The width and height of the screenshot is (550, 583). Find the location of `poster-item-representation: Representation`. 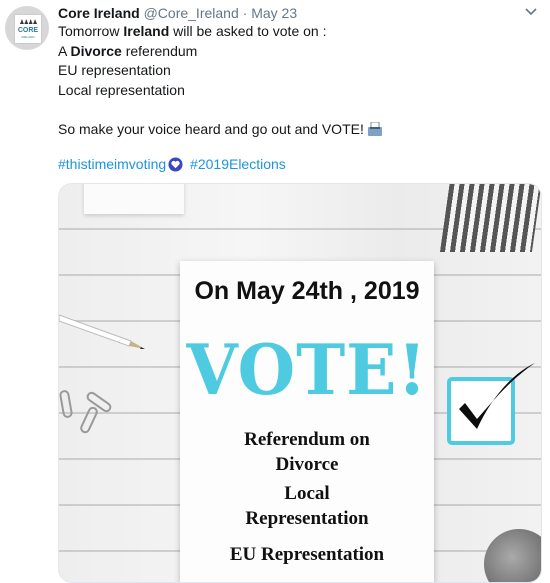

poster-item-representation: Representation is located at coordinates (307, 518).